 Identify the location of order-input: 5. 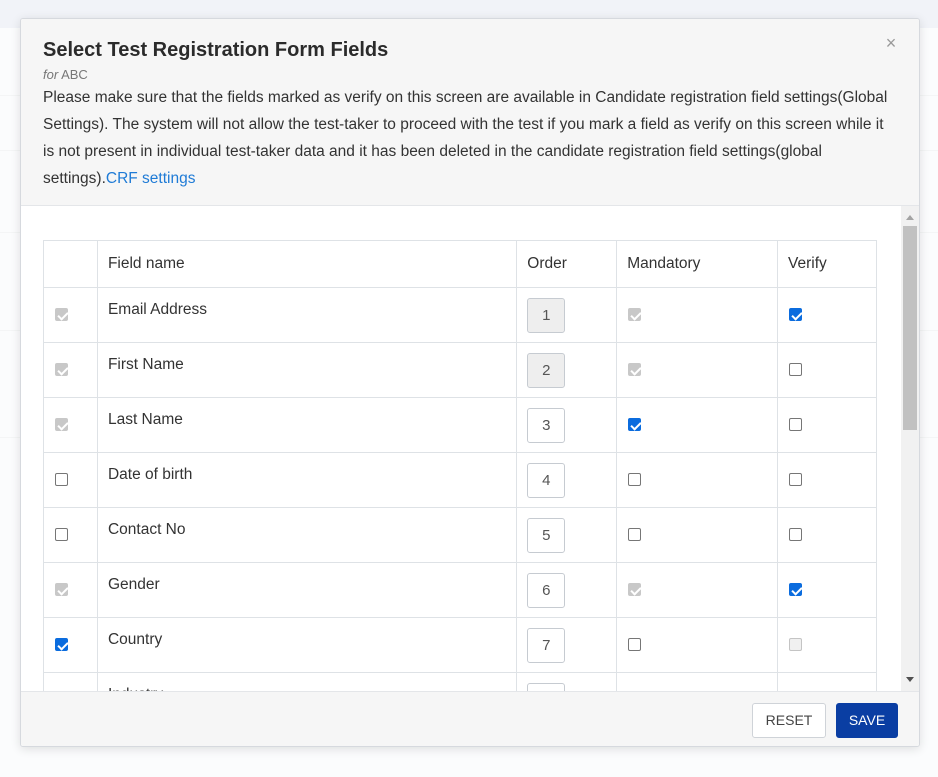
(546, 535).